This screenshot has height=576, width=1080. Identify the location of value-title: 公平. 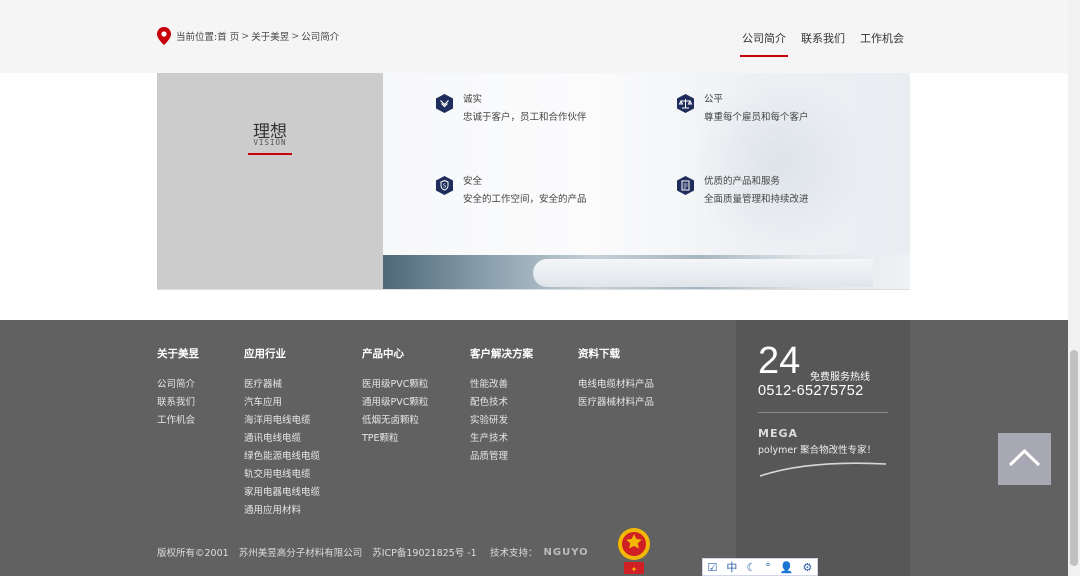
(714, 99).